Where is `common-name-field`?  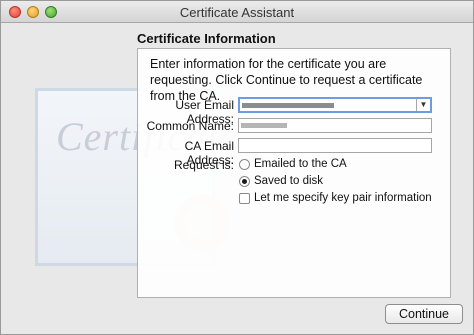
common-name-field is located at coordinates (335, 125).